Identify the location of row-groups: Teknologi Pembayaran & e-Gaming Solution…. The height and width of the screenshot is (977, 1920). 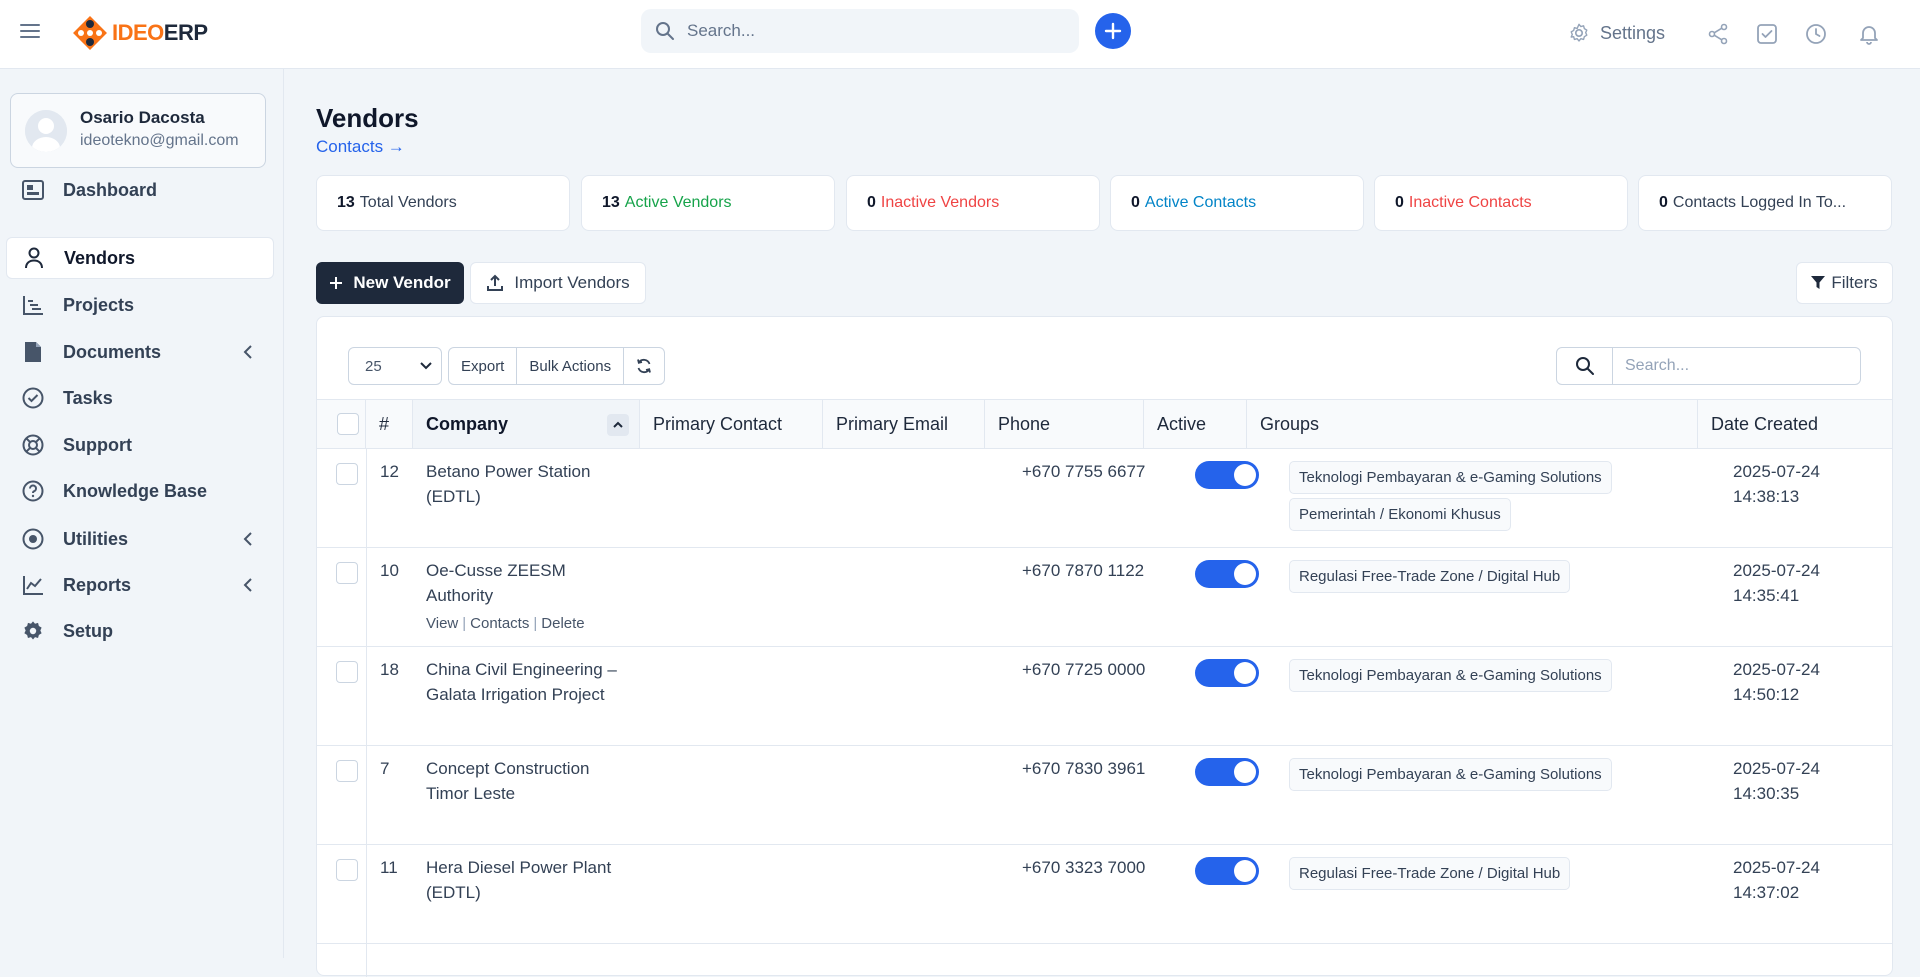
(1450, 498).